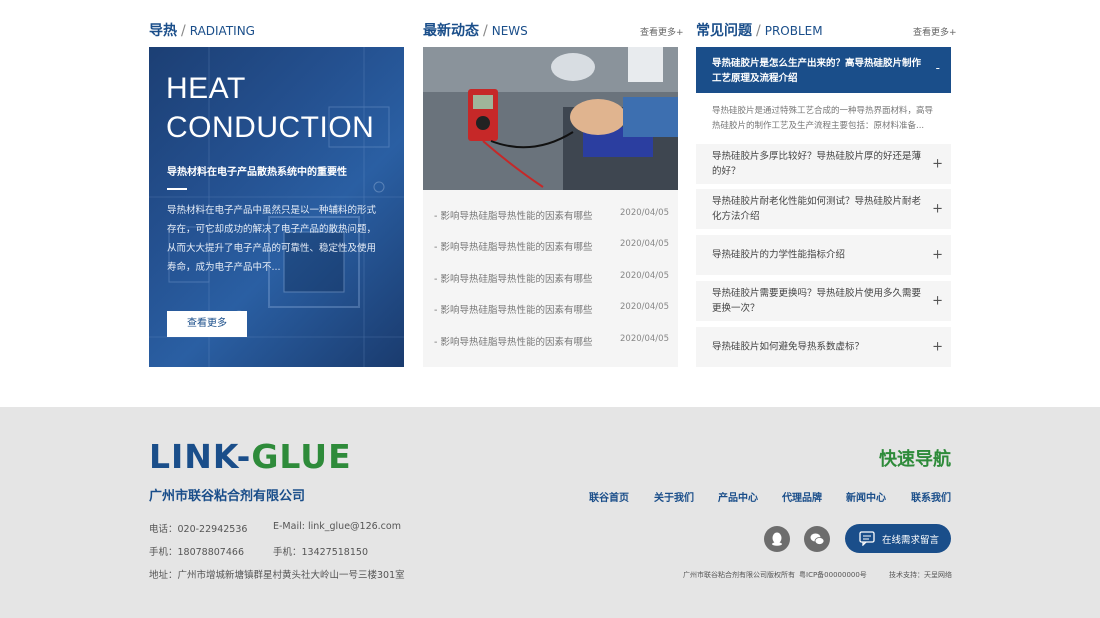 This screenshot has height=618, width=1100. Describe the element at coordinates (724, 31) in the screenshot. I see `problem-title-cn: 常见问题` at that location.